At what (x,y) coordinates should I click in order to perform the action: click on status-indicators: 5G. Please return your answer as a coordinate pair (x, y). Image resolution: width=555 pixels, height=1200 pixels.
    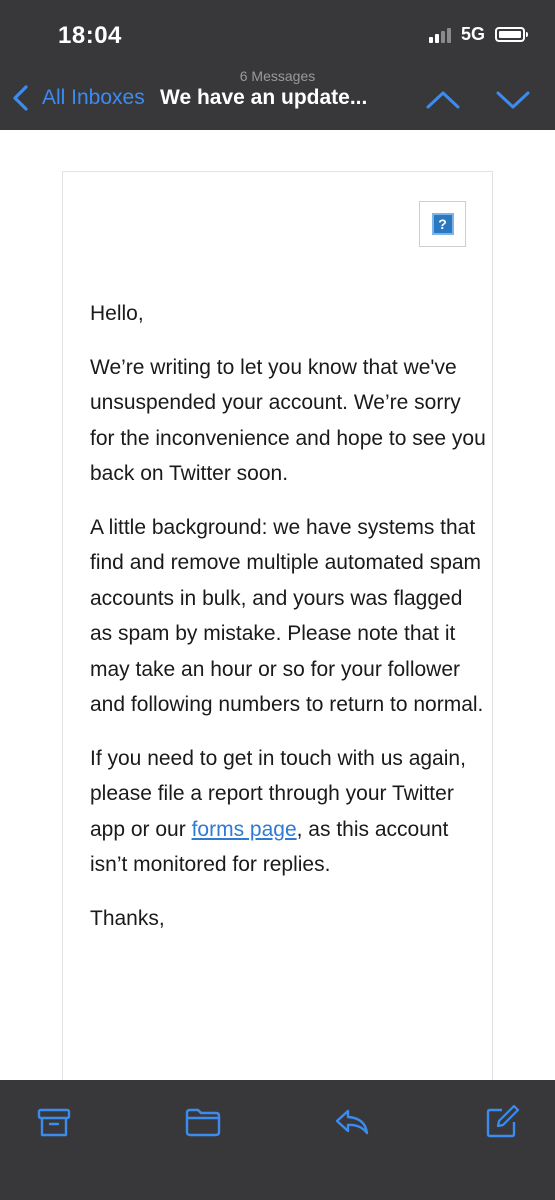
    Looking at the image, I should click on (478, 34).